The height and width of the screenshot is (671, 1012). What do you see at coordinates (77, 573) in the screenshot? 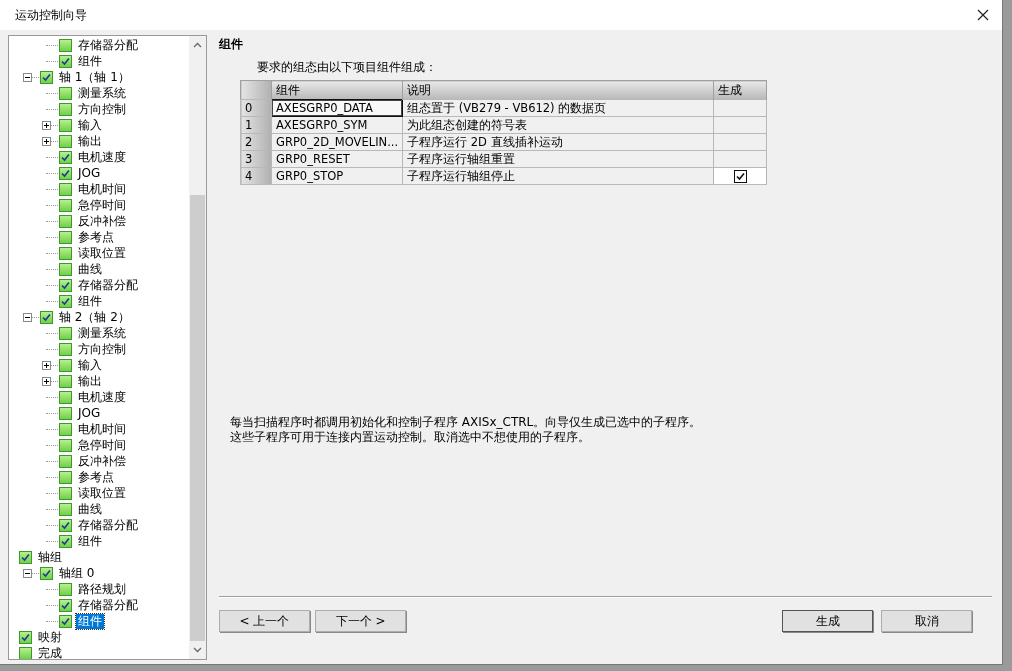
I see `tree-item: 轴组 0` at bounding box center [77, 573].